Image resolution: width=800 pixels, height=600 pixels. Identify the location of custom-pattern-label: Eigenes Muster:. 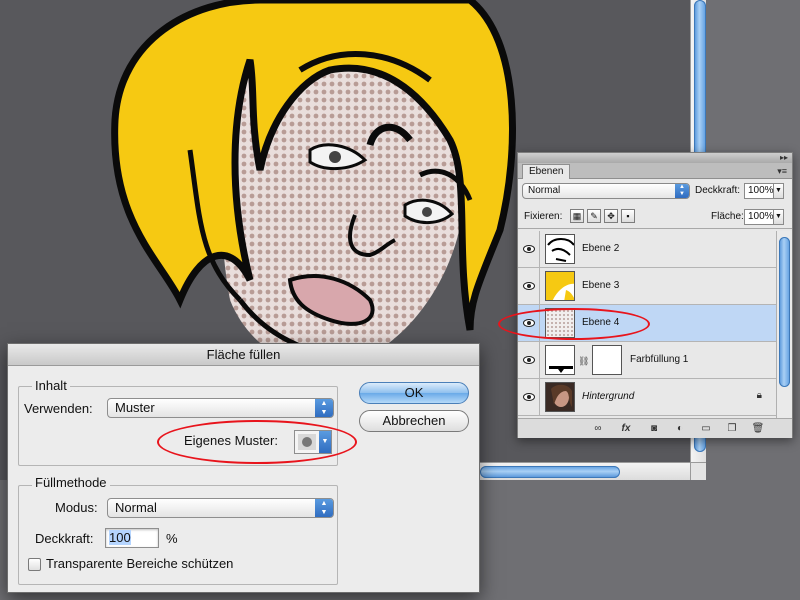
(231, 440).